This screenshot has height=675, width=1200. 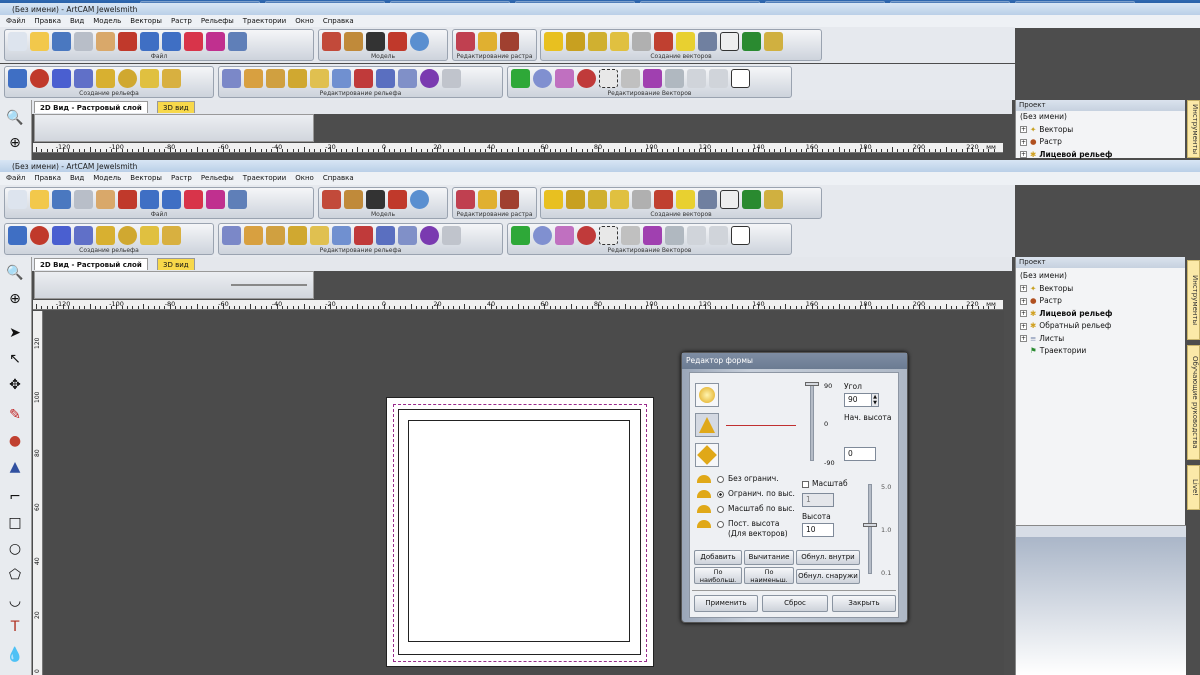 I want to click on relief-star-icon, so click(x=61, y=78).